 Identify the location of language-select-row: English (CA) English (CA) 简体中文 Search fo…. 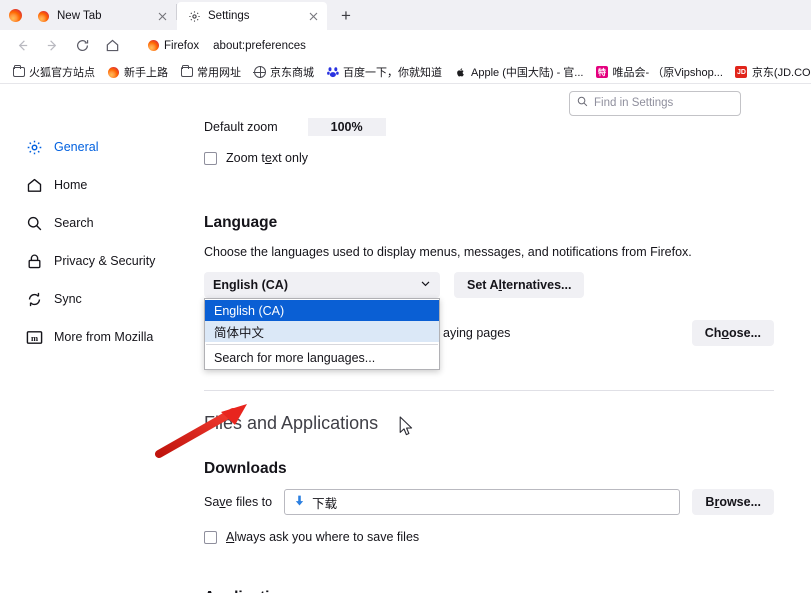
(507, 321).